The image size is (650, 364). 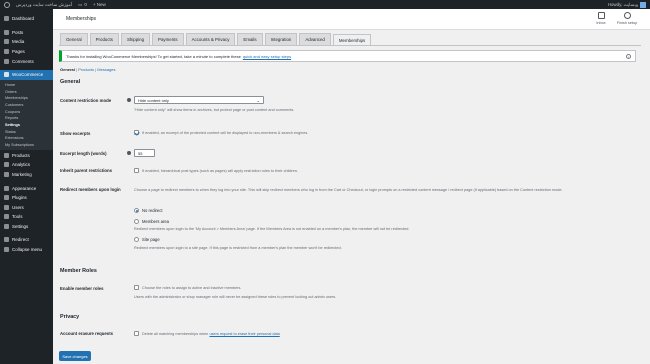 What do you see at coordinates (26, 227) in the screenshot?
I see `sidebar-item-settings: Settings` at bounding box center [26, 227].